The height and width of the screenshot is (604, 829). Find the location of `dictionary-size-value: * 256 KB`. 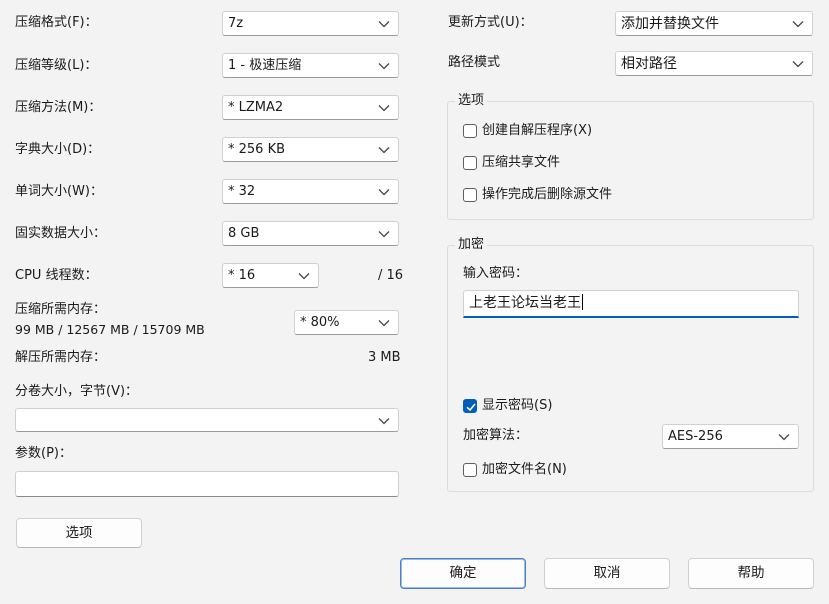

dictionary-size-value: * 256 KB is located at coordinates (257, 149).